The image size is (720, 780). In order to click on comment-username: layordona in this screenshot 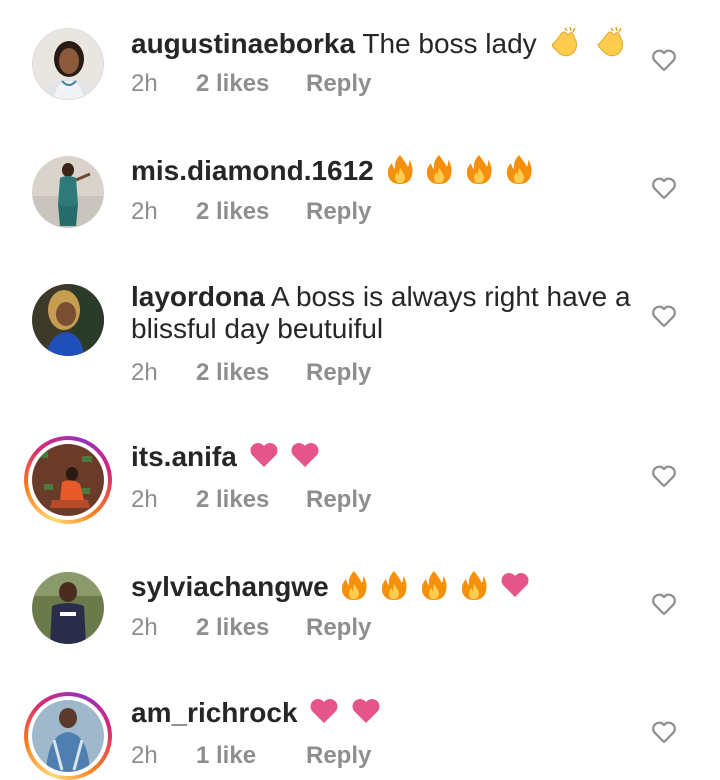, I will do `click(198, 296)`.